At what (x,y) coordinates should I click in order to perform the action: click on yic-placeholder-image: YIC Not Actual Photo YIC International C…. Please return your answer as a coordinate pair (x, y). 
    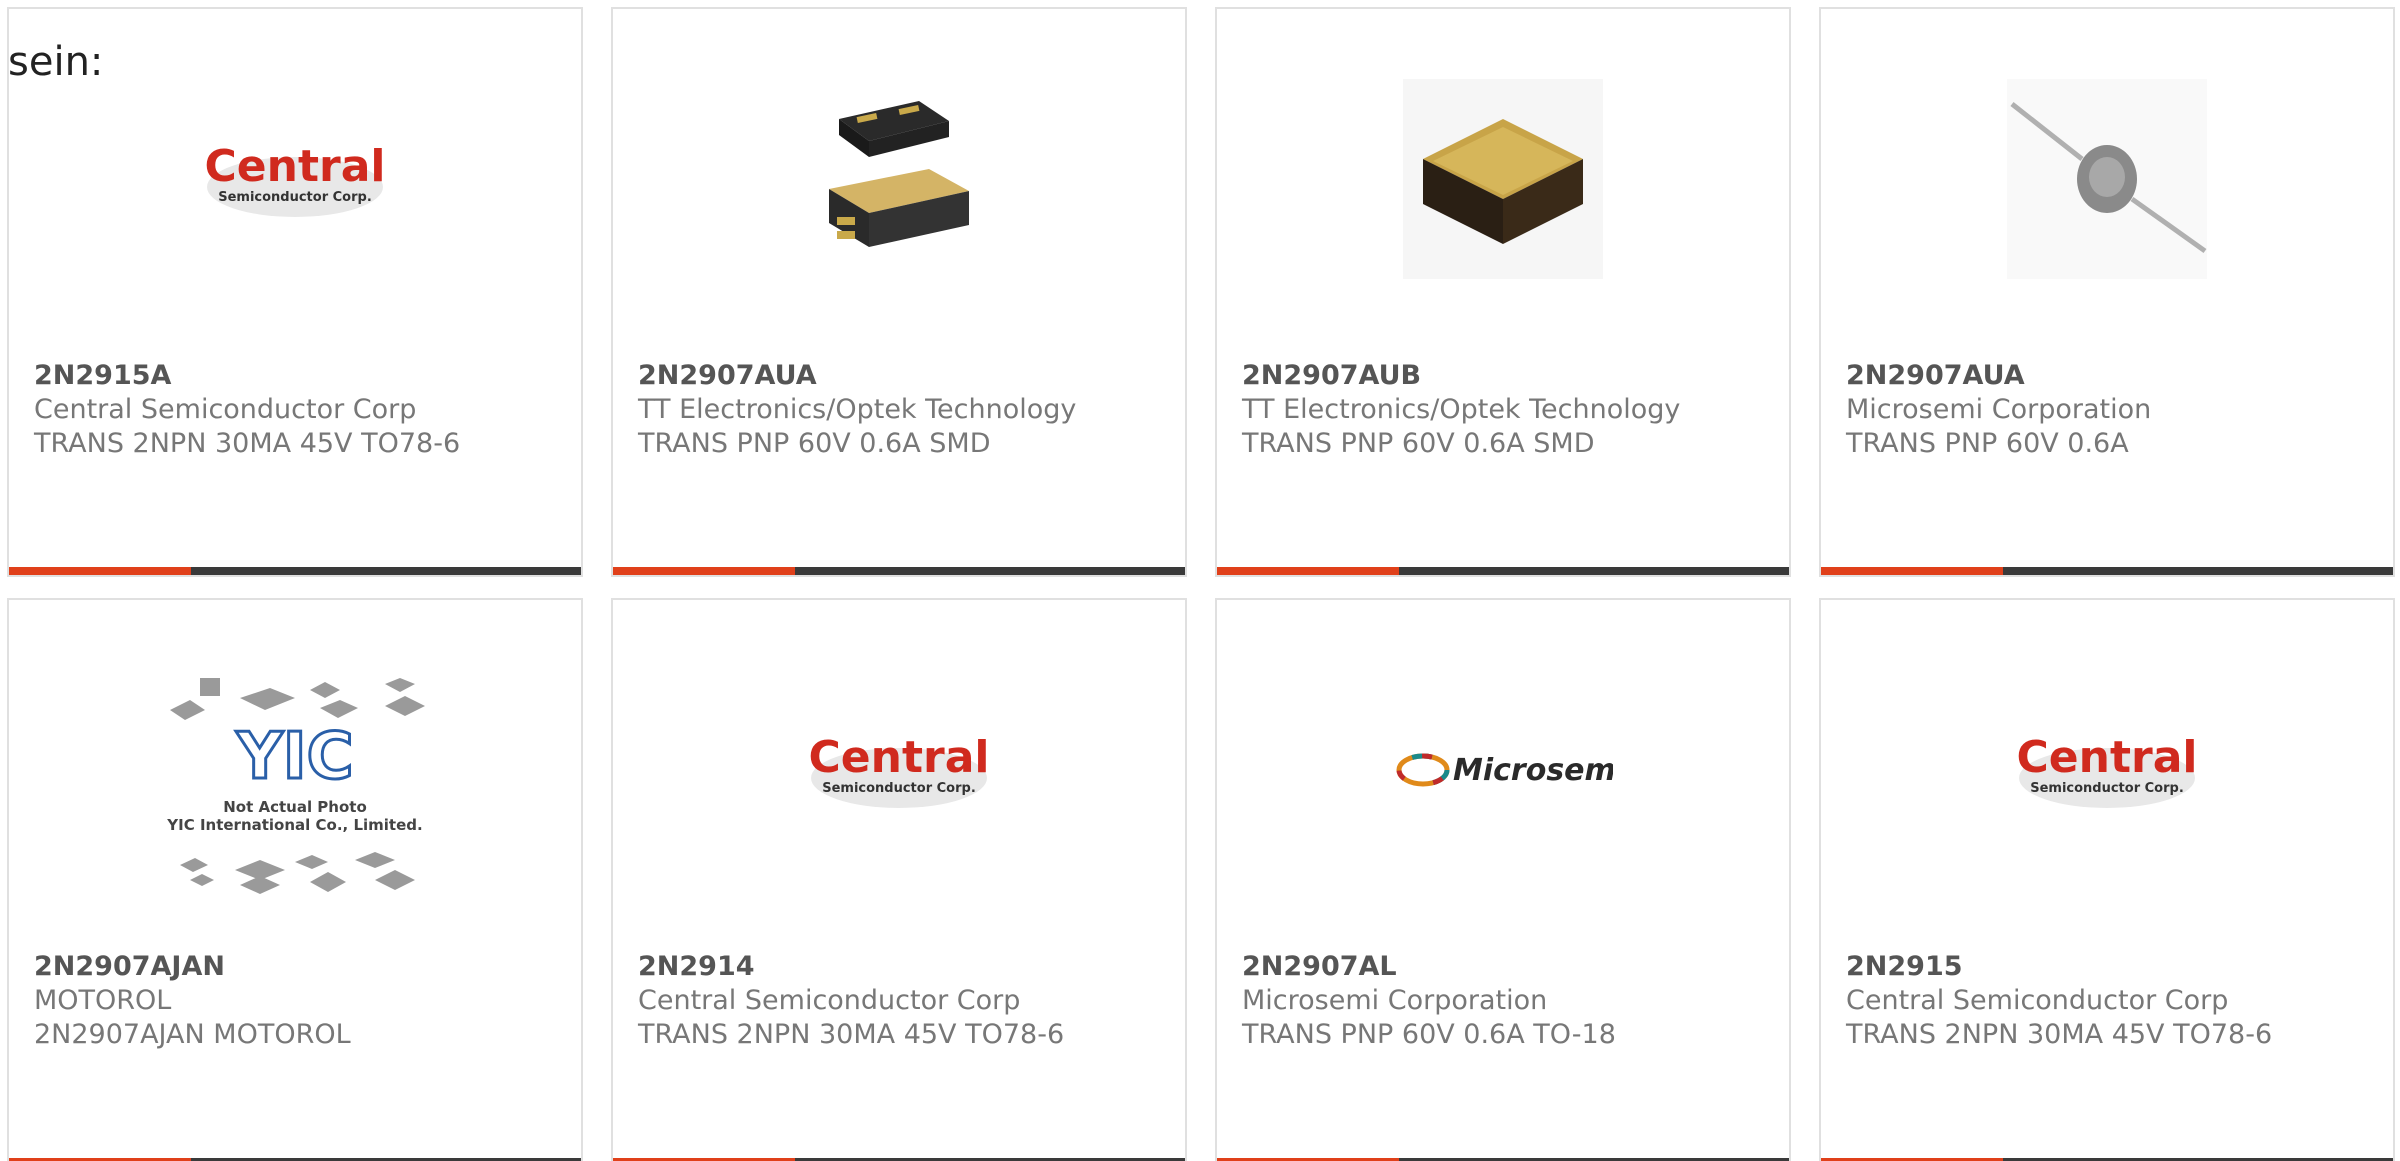
    Looking at the image, I should click on (295, 789).